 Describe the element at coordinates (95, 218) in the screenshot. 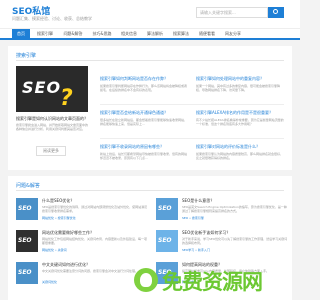

I see `qa-tags: 网站优化 • 搜索引擎优化` at that location.